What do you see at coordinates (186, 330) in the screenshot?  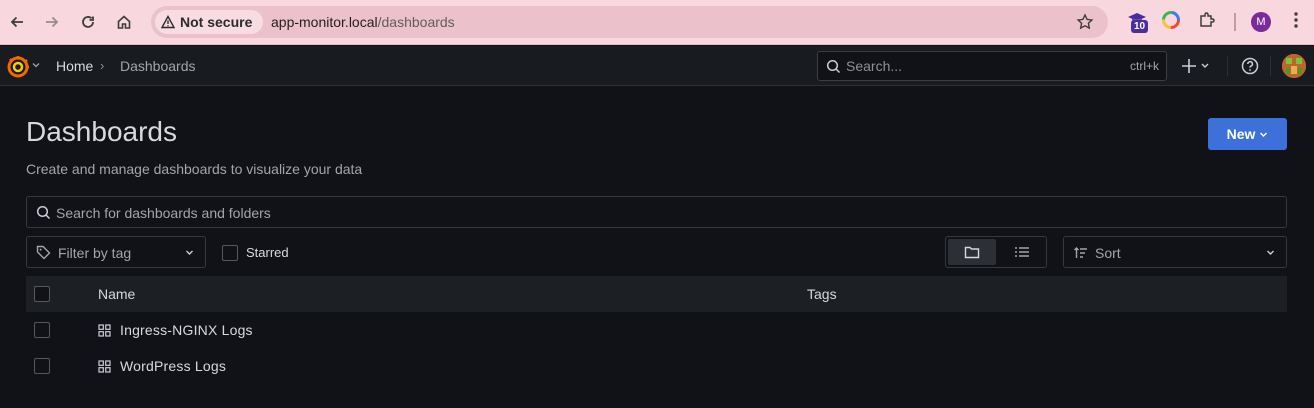 I see `dashboard-name-link: Ingress-NGINX Logs` at bounding box center [186, 330].